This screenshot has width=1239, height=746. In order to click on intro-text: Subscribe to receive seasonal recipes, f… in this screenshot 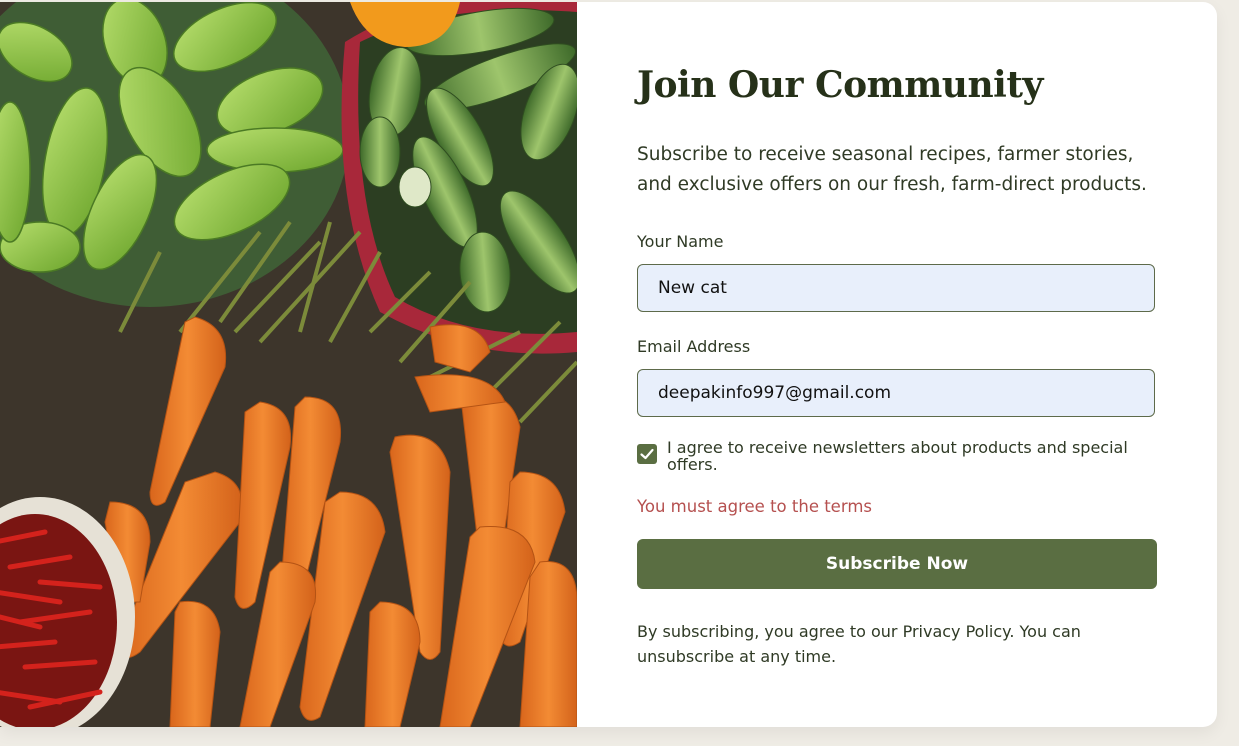, I will do `click(892, 169)`.